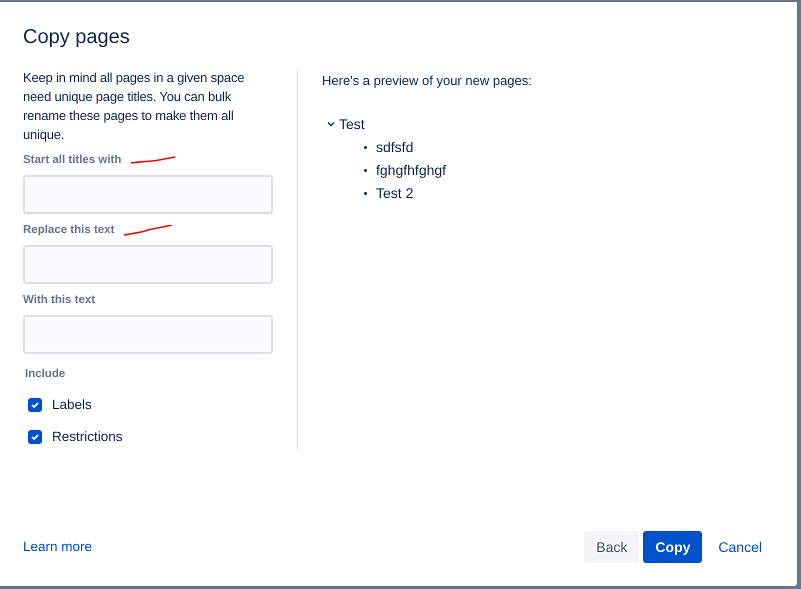  What do you see at coordinates (427, 81) in the screenshot?
I see `preview-heading: Here's a preview of your new pages:` at bounding box center [427, 81].